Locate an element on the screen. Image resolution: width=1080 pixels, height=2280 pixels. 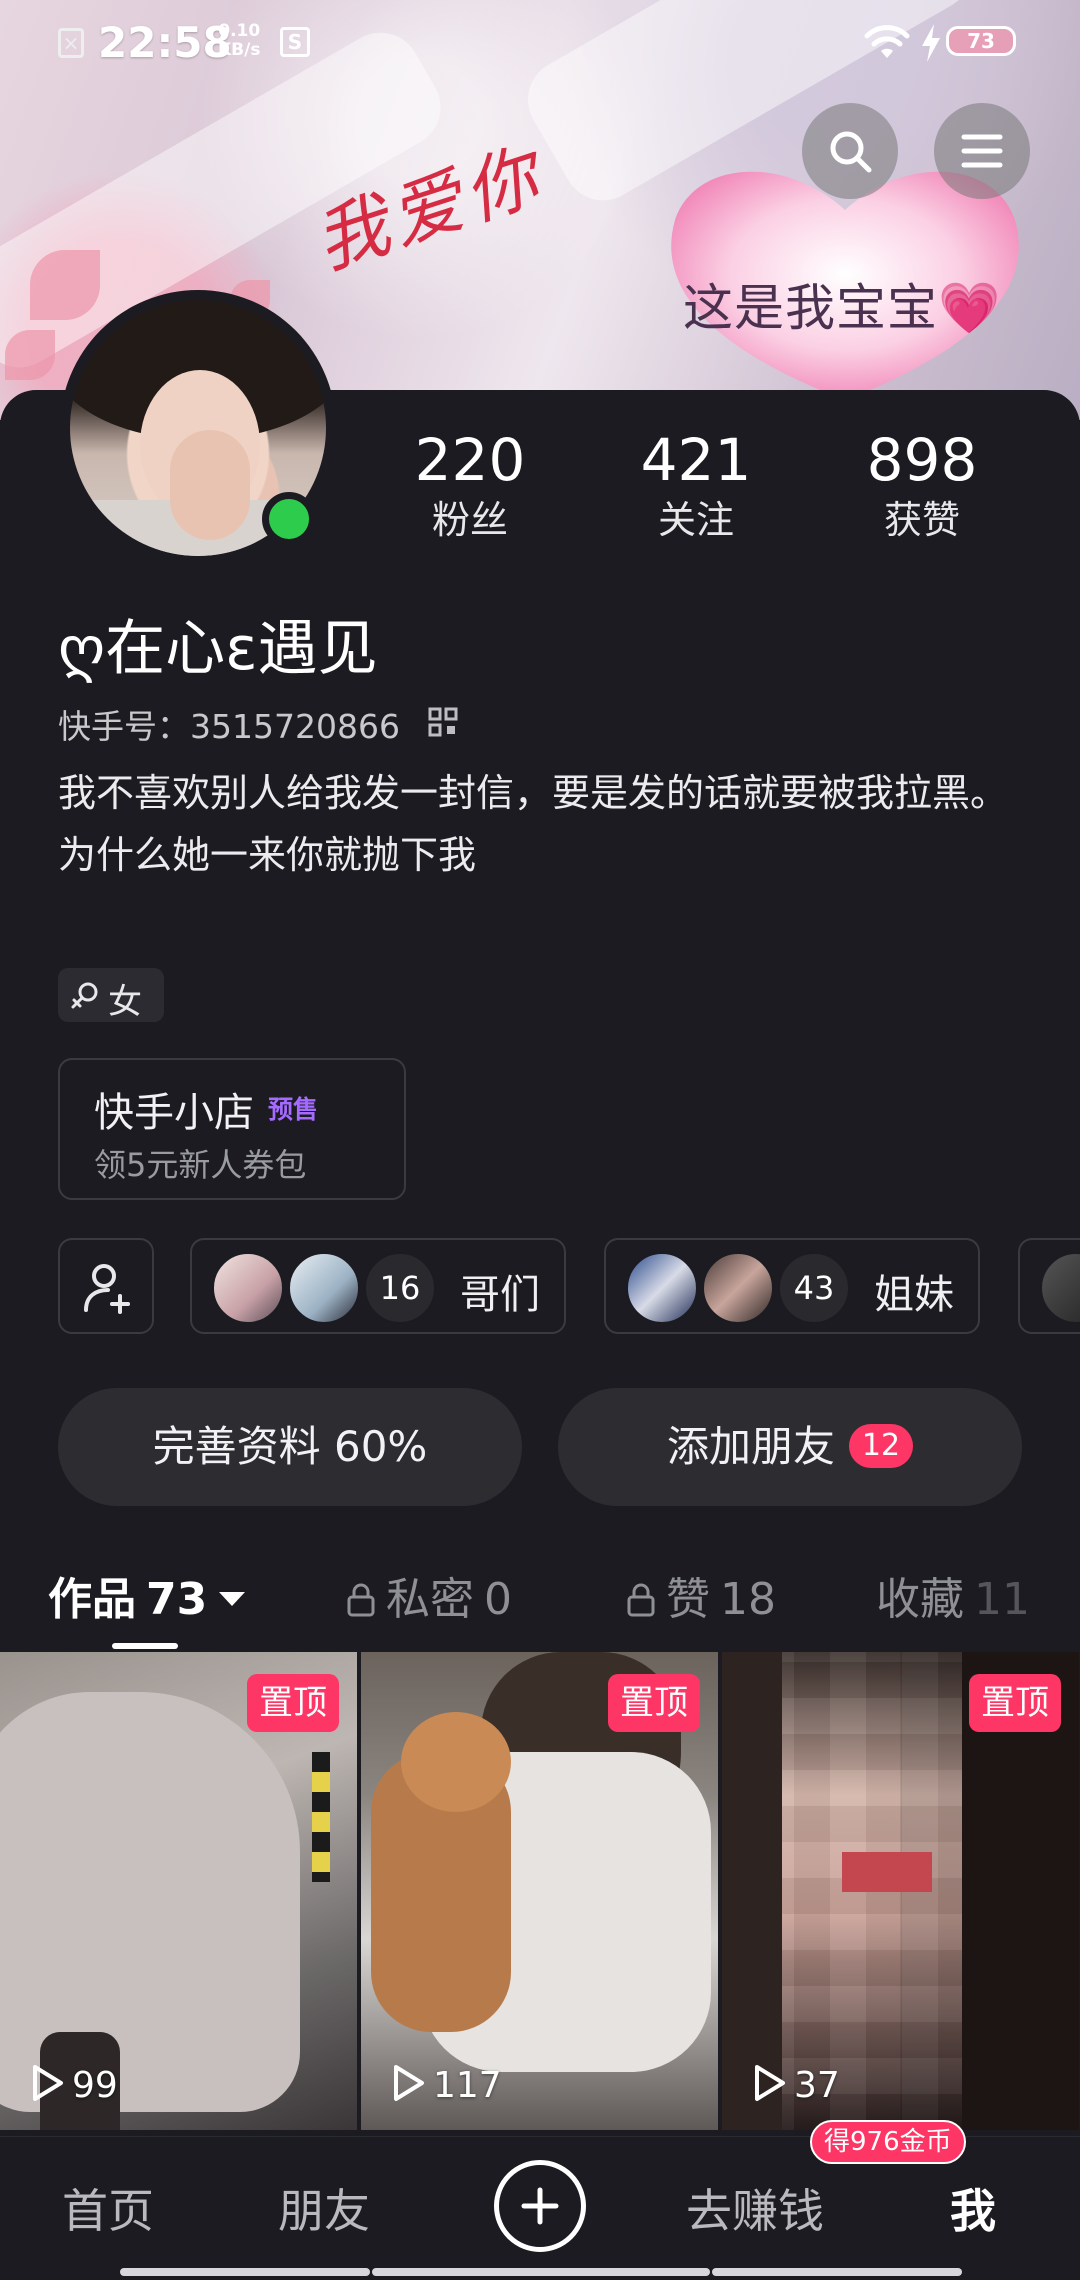
menu-icon is located at coordinates (982, 151).